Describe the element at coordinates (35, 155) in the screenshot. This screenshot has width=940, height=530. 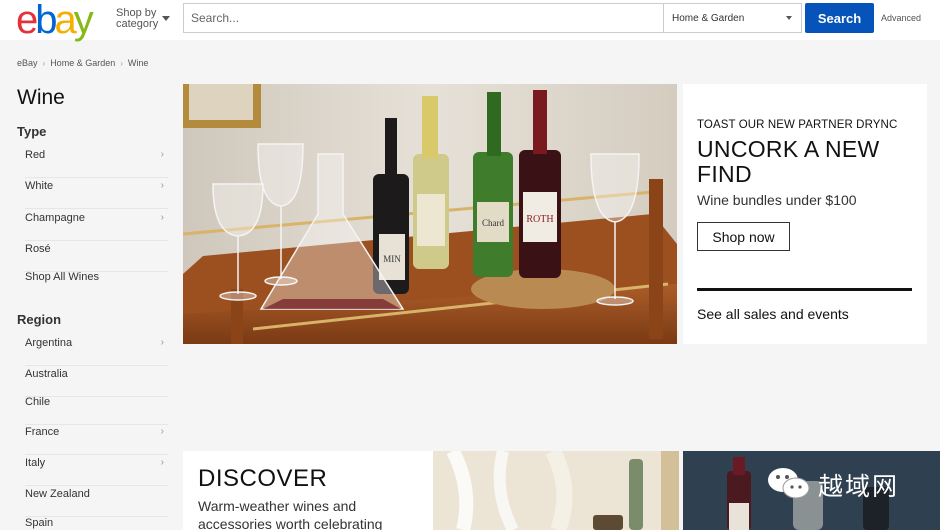
I see `sidebar-item-label: Red` at that location.